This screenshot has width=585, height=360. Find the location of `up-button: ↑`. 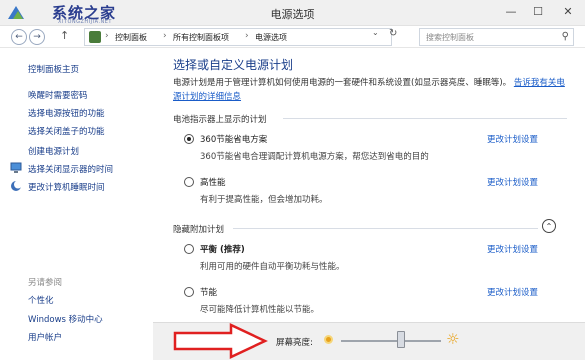

up-button: ↑ is located at coordinates (64, 35).